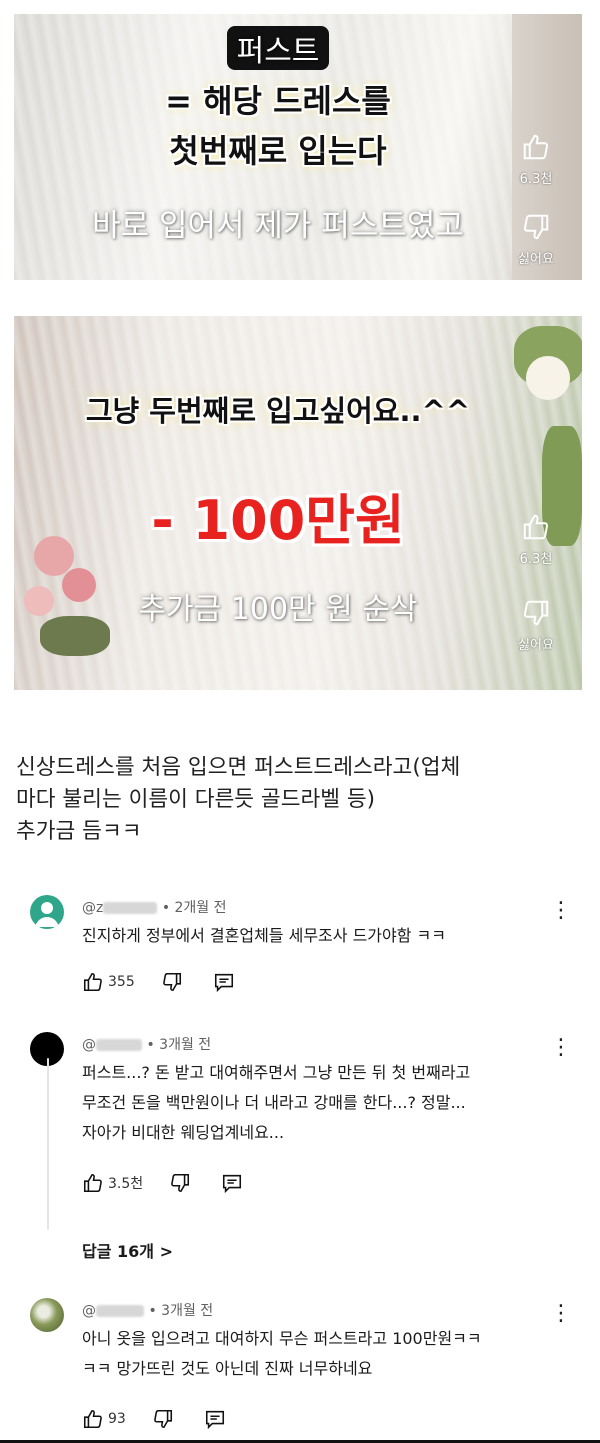  Describe the element at coordinates (194, 908) in the screenshot. I see `comment-time: • 2개월 전` at that location.